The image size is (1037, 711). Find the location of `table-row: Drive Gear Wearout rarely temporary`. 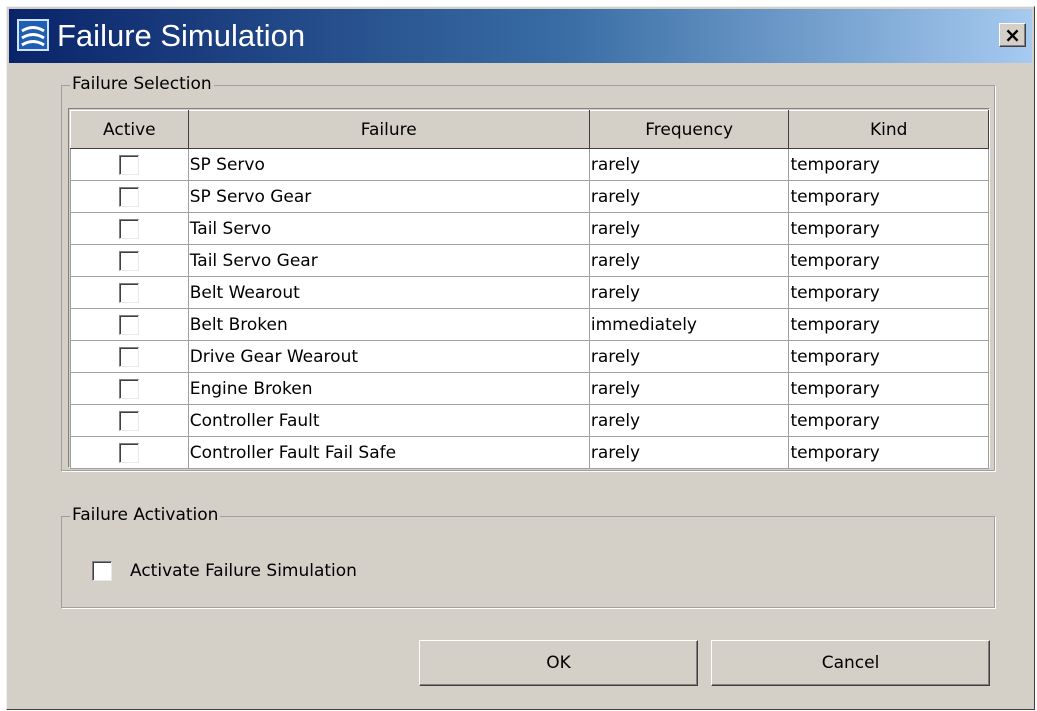

table-row: Drive Gear Wearout rarely temporary is located at coordinates (529, 356).